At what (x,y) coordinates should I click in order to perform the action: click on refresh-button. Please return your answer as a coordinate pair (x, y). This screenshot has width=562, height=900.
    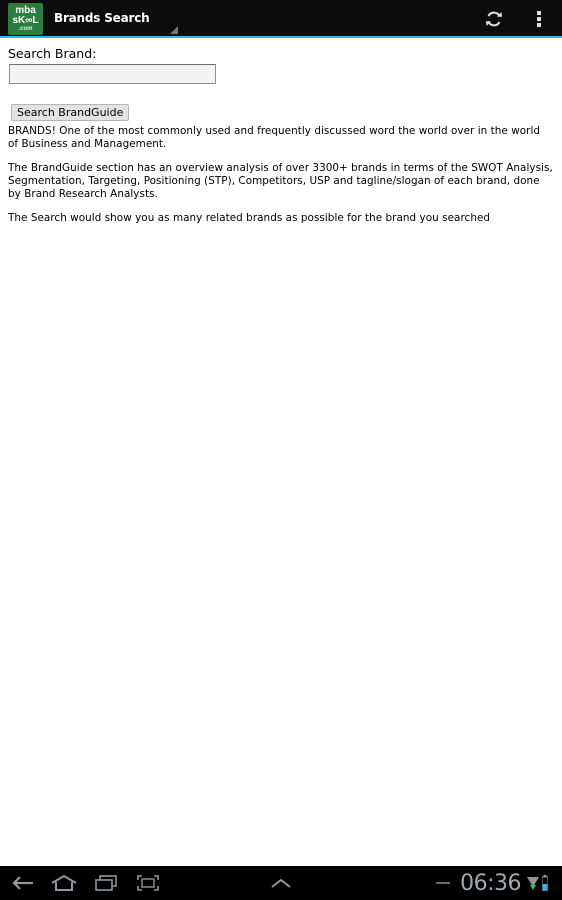
    Looking at the image, I should click on (494, 19).